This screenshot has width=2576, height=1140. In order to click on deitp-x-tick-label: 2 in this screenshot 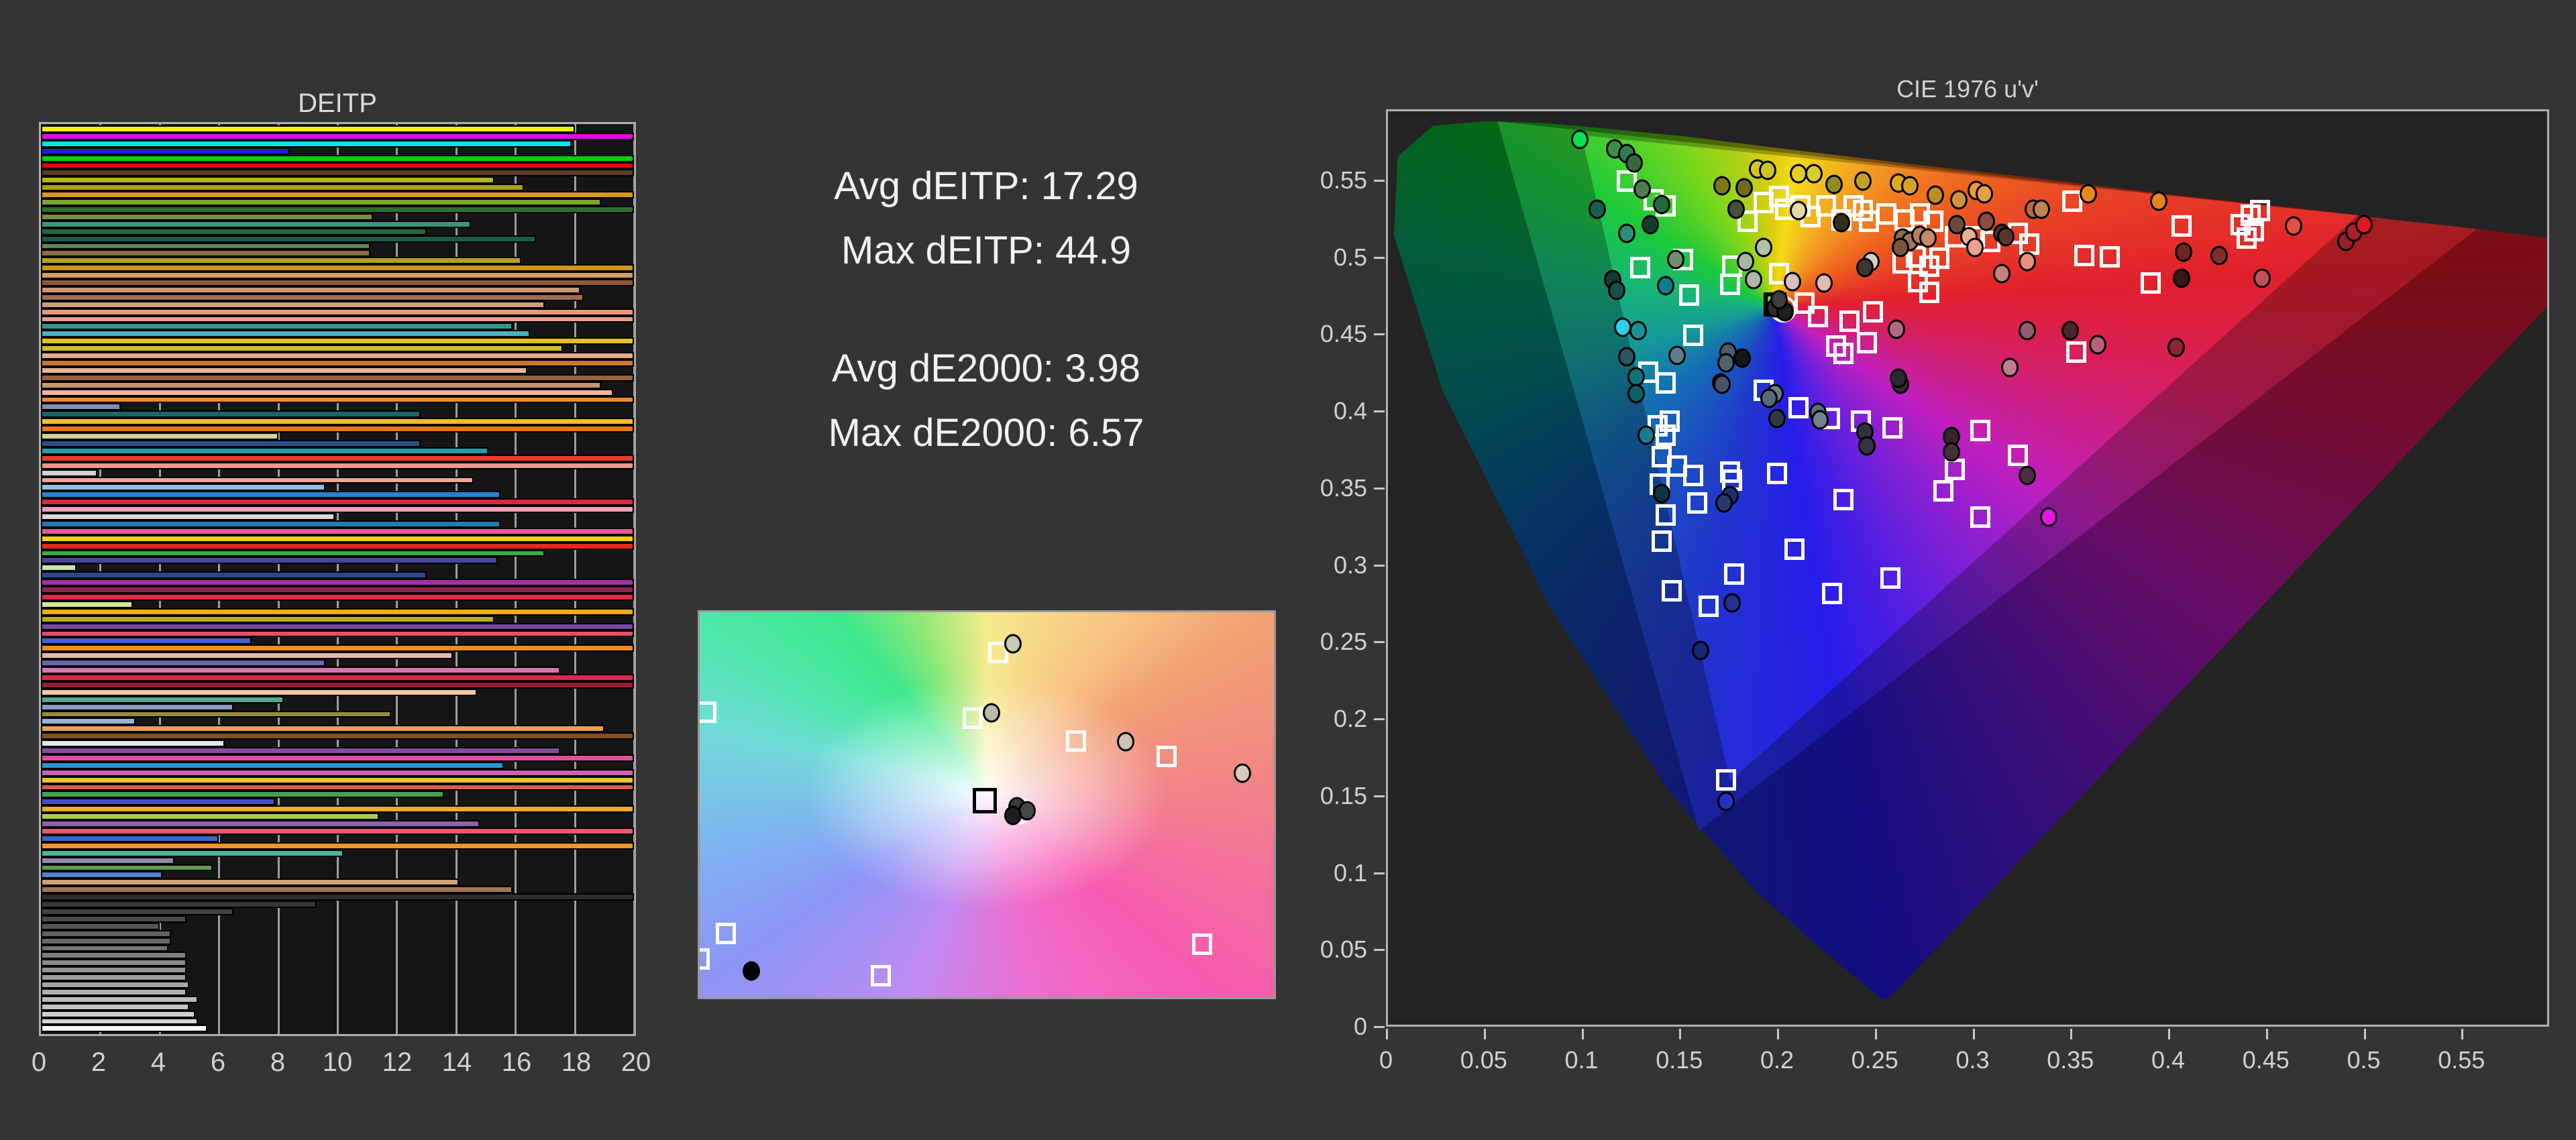, I will do `click(99, 1062)`.